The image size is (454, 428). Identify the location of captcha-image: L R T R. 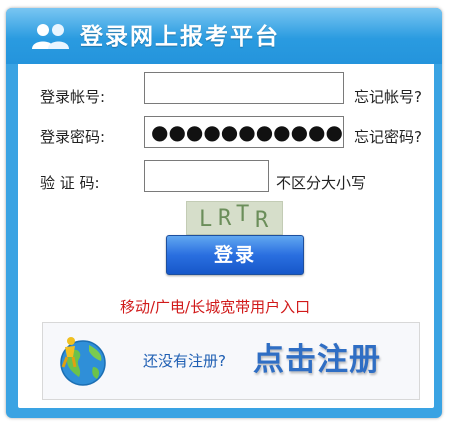
(234, 218).